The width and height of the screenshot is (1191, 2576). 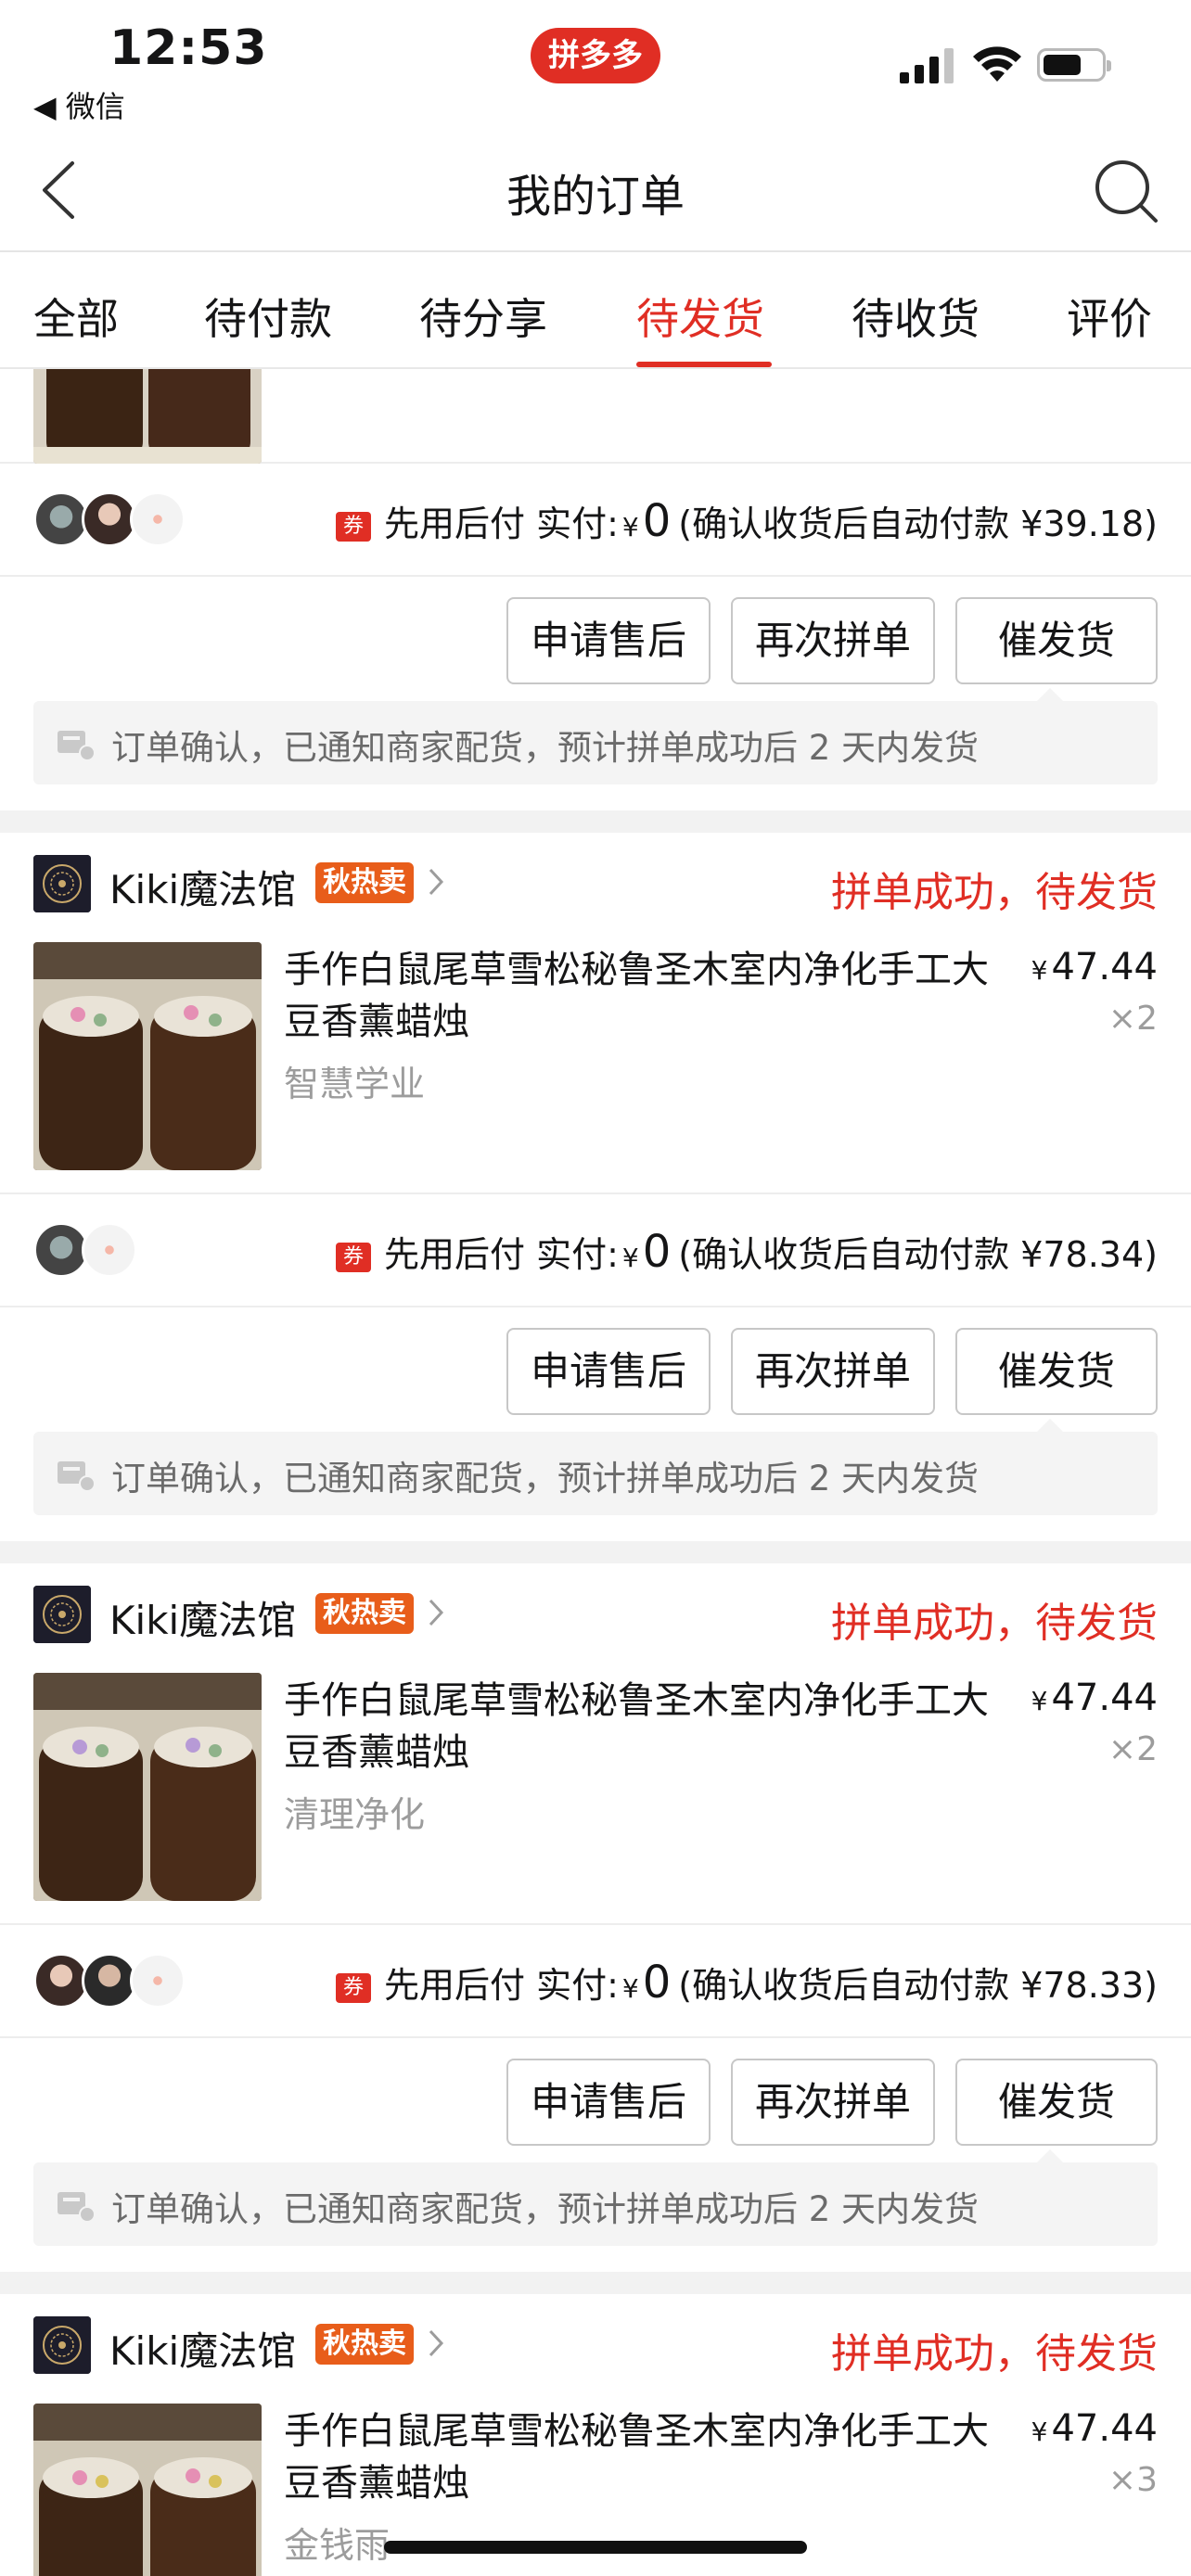 I want to click on auto-pay-note: (确认收货后自动付款 ¥39.18), so click(x=918, y=524).